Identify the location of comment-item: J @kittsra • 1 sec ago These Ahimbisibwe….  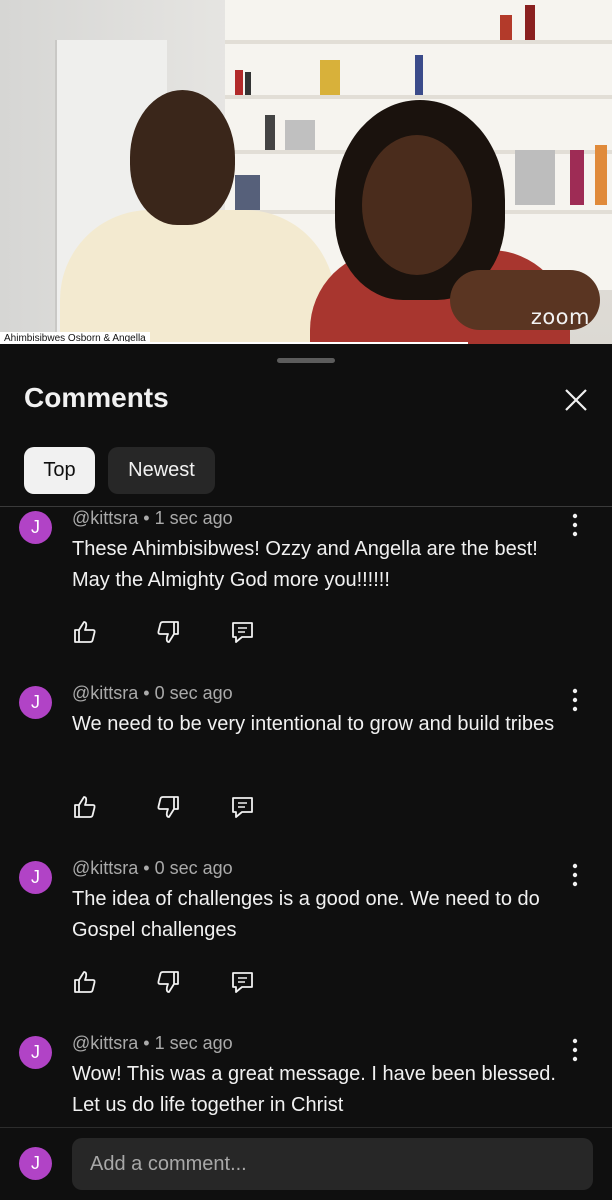
(306, 587).